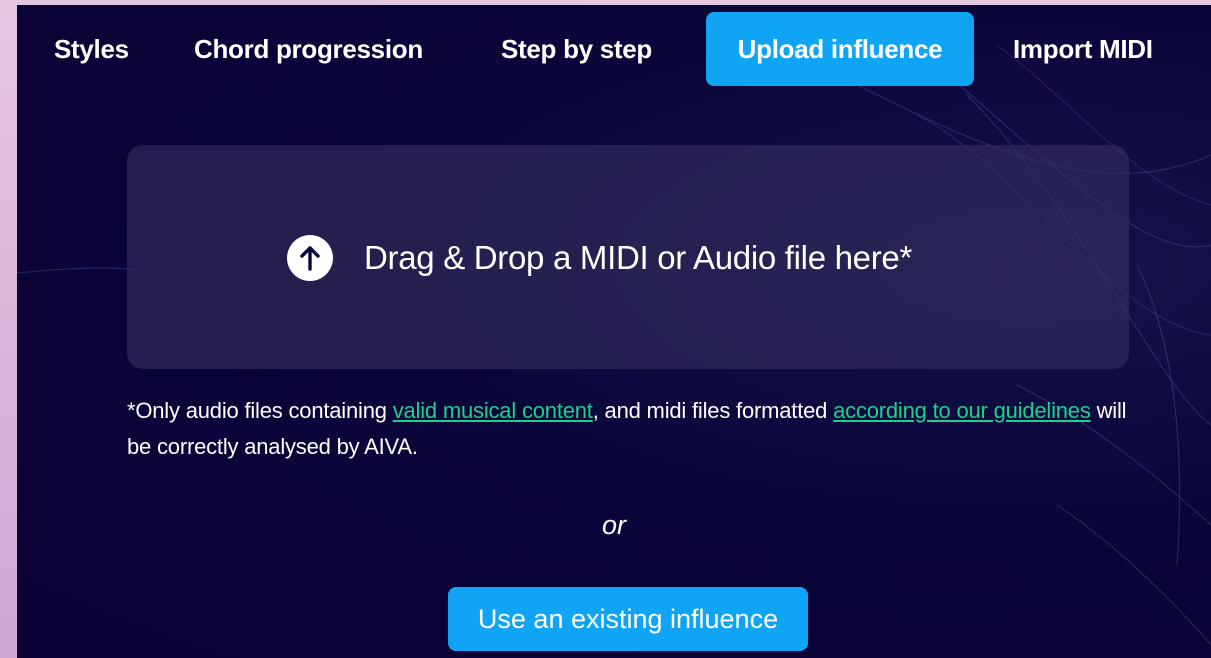 This screenshot has width=1211, height=658. What do you see at coordinates (1083, 49) in the screenshot?
I see `tab-import-midi: Import MIDI` at bounding box center [1083, 49].